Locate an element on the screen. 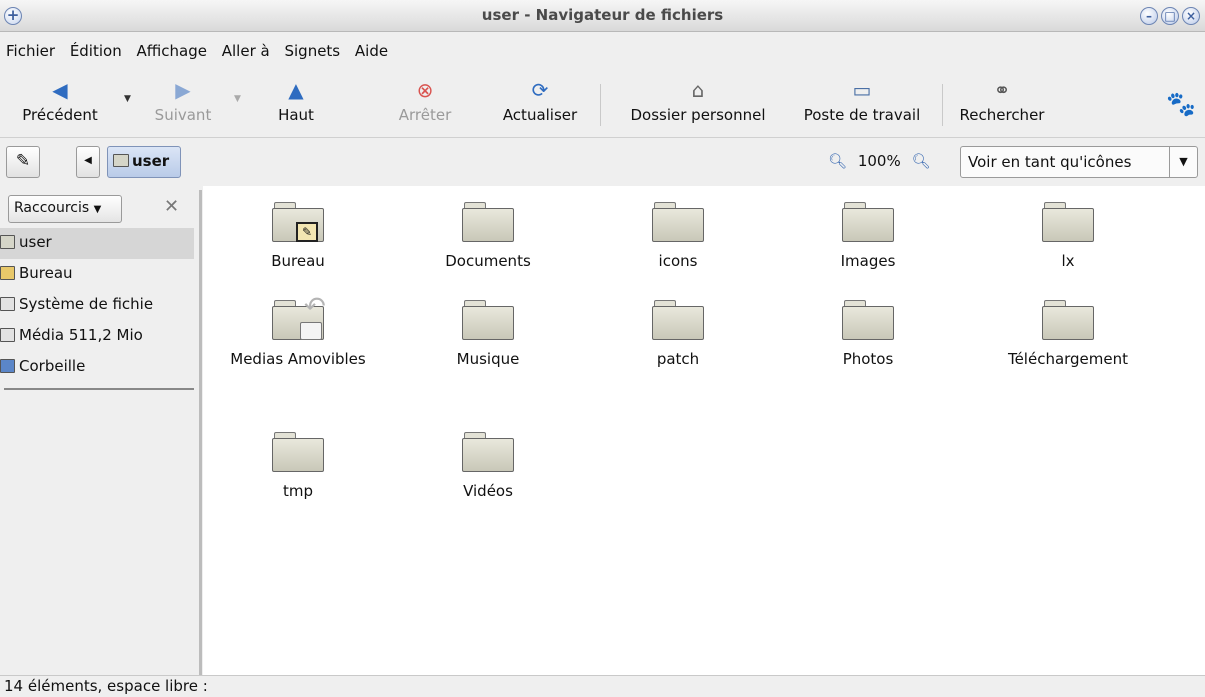  file-item-documents: Documents is located at coordinates (488, 233).